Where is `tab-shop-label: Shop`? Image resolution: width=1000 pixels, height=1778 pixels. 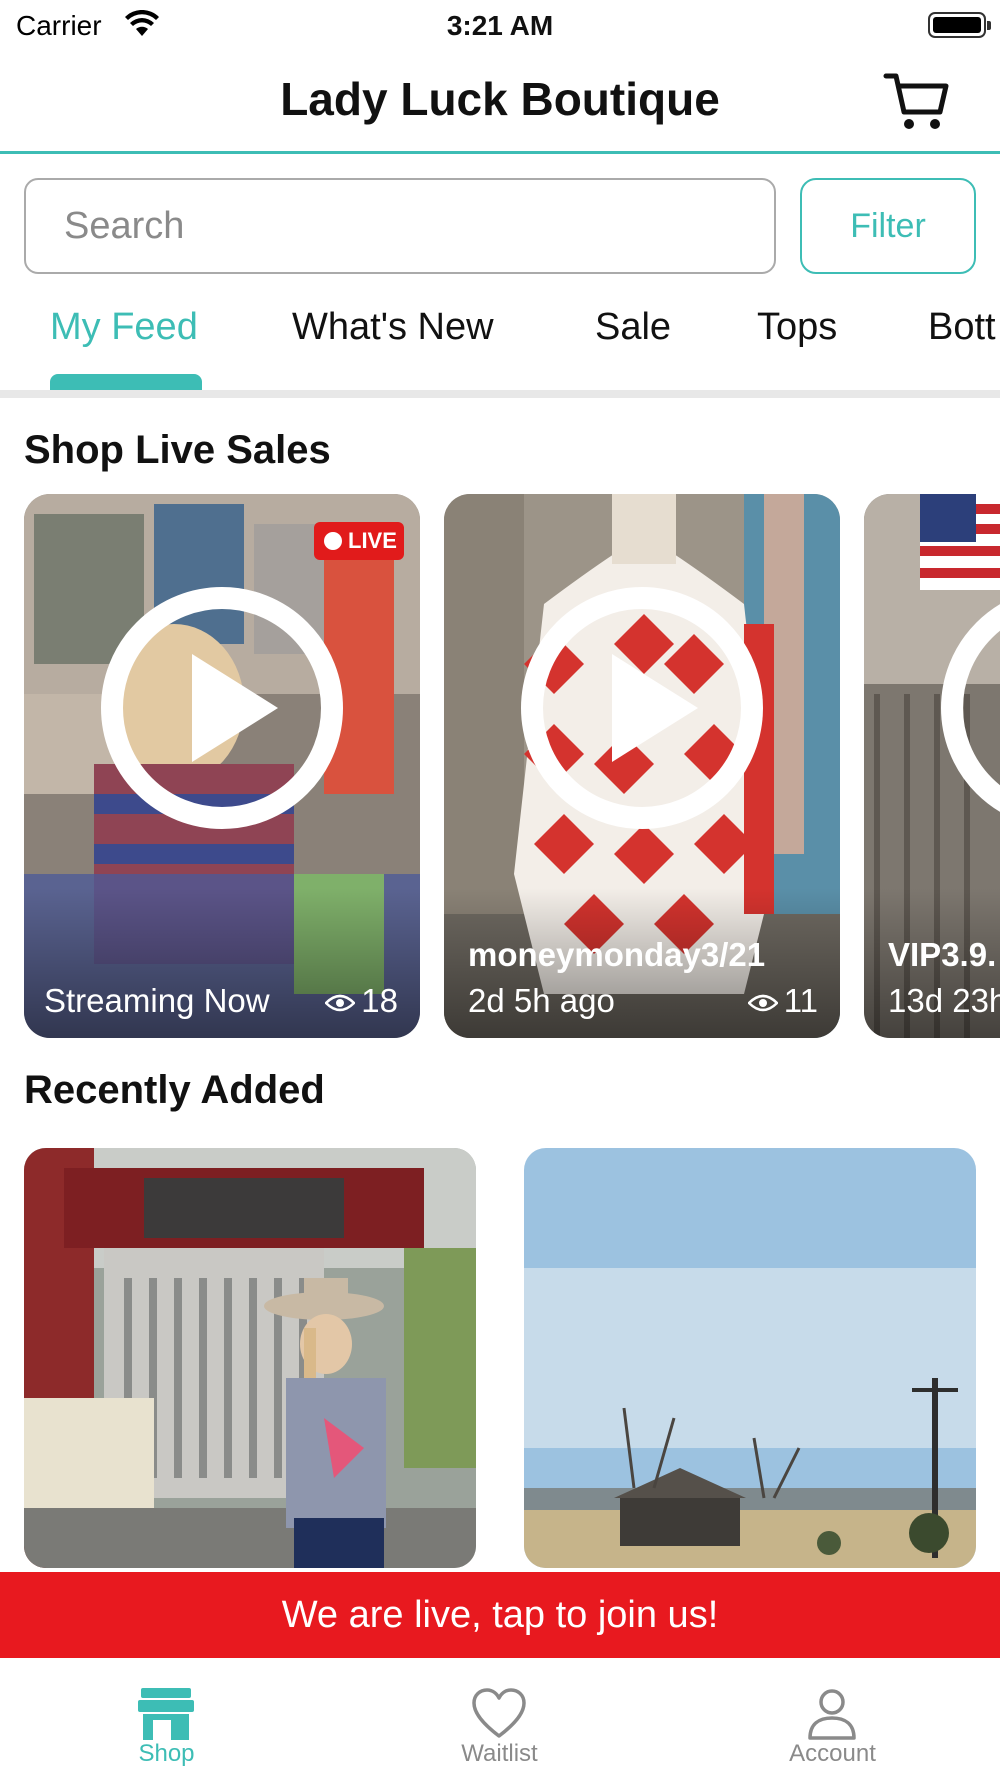 tab-shop-label: Shop is located at coordinates (166, 1753).